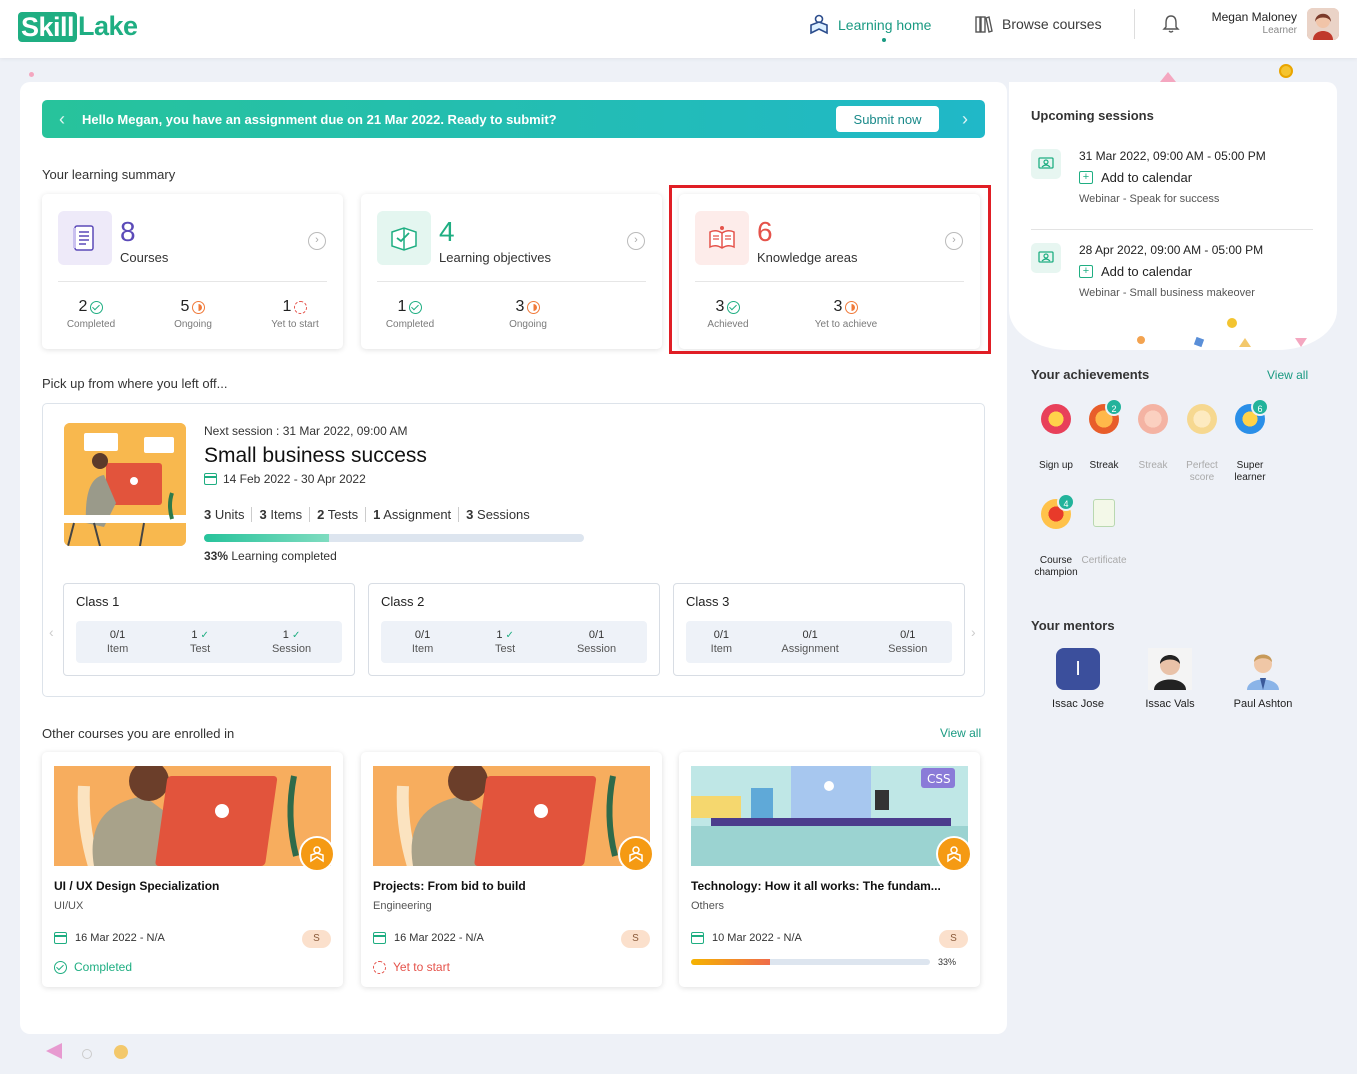  Describe the element at coordinates (907, 642) in the screenshot. I see `class-stat: 0/1 Session` at that location.